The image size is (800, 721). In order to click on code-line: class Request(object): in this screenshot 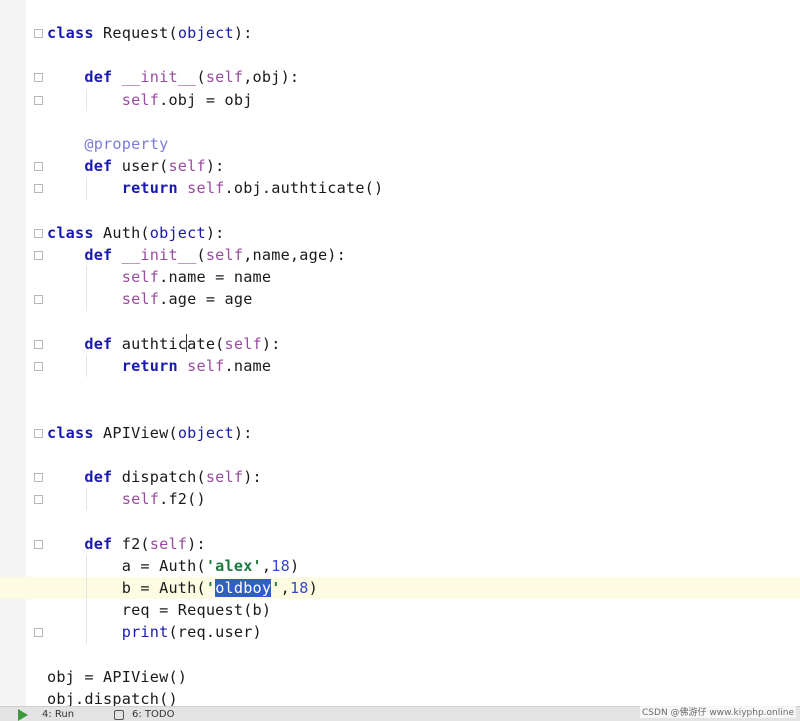, I will do `click(400, 33)`.